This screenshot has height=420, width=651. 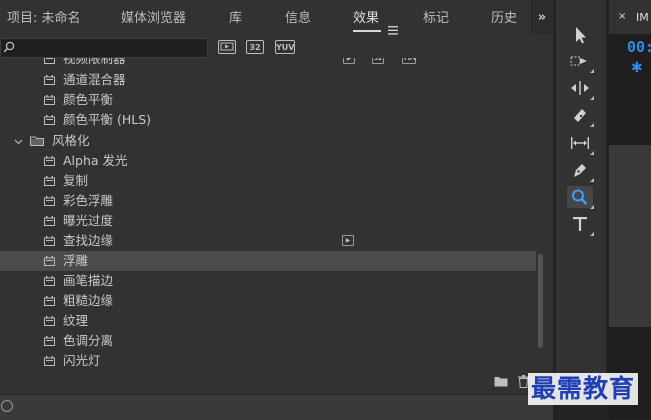 I want to click on list-item: 彩色浮雕, so click(x=268, y=201).